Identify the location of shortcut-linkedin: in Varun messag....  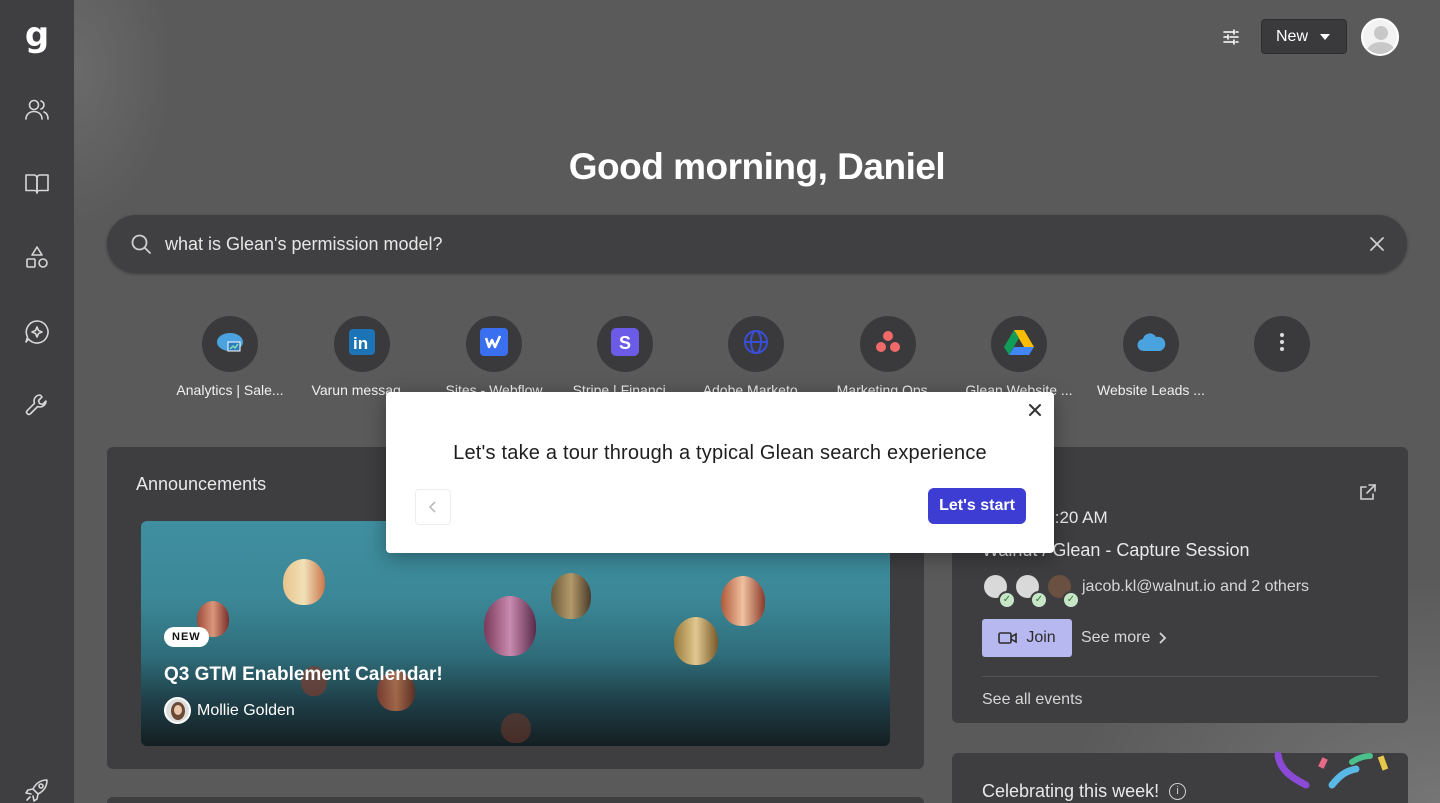
(362, 357).